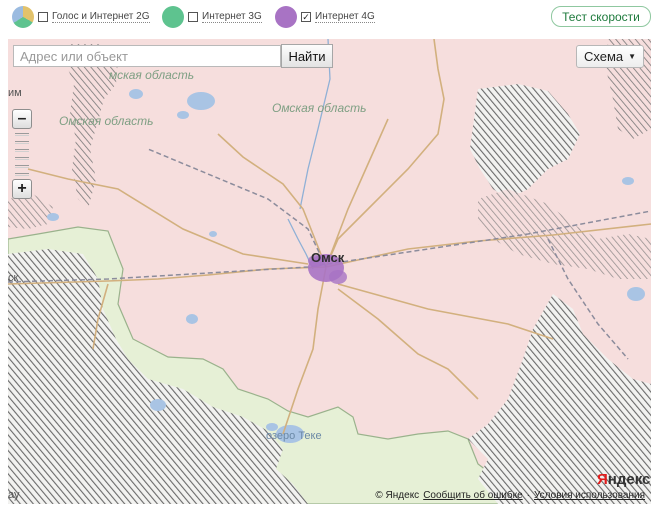 The width and height of the screenshot is (659, 516). I want to click on map-search-input, so click(147, 56).